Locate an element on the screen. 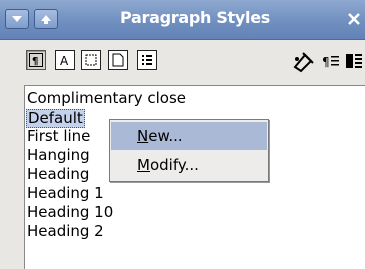 The width and height of the screenshot is (365, 269). list-item: First line is located at coordinates (58, 136).